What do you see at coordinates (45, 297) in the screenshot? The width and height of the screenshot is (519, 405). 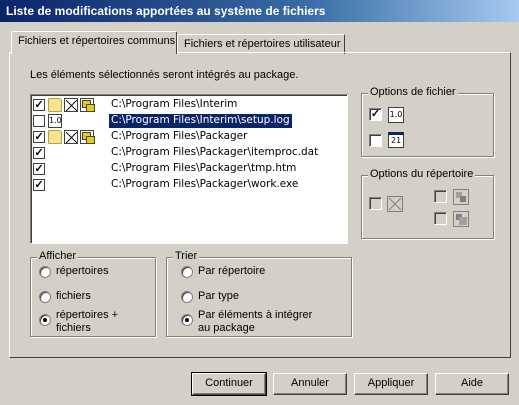 I see `display-radio-files` at bounding box center [45, 297].